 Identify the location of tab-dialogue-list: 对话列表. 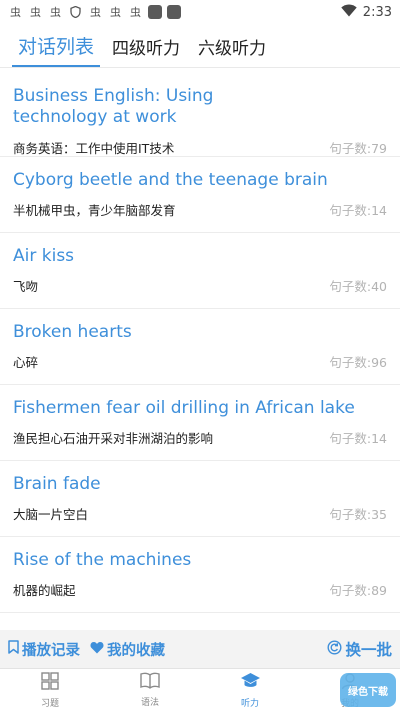
(56, 49).